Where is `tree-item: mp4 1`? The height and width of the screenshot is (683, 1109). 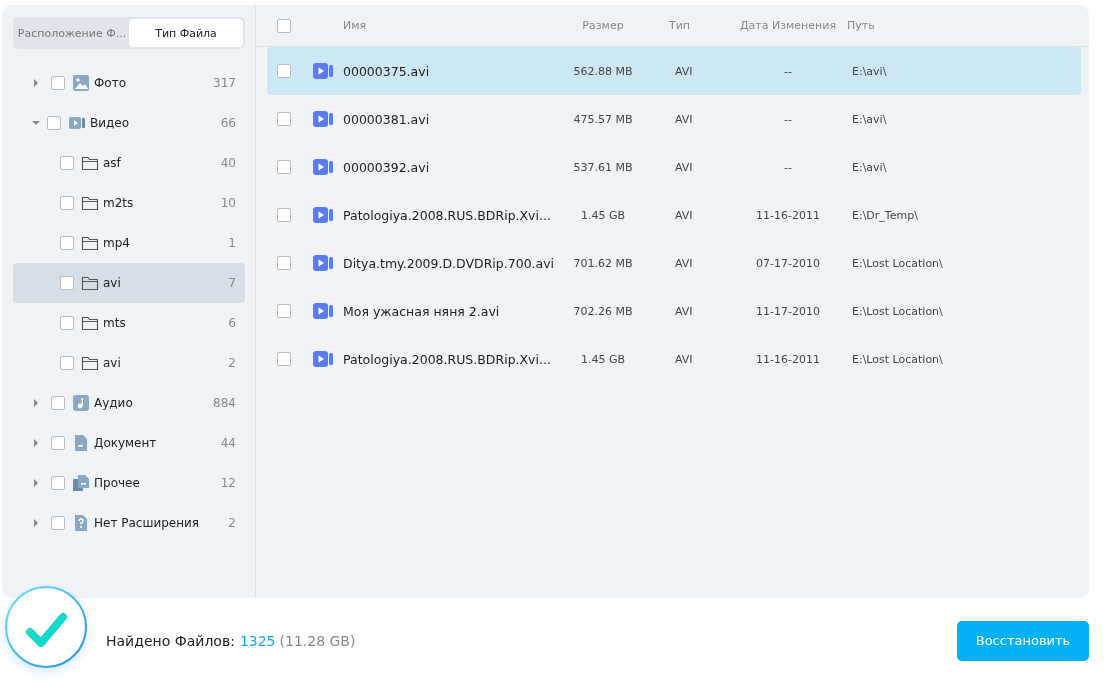 tree-item: mp4 1 is located at coordinates (129, 243).